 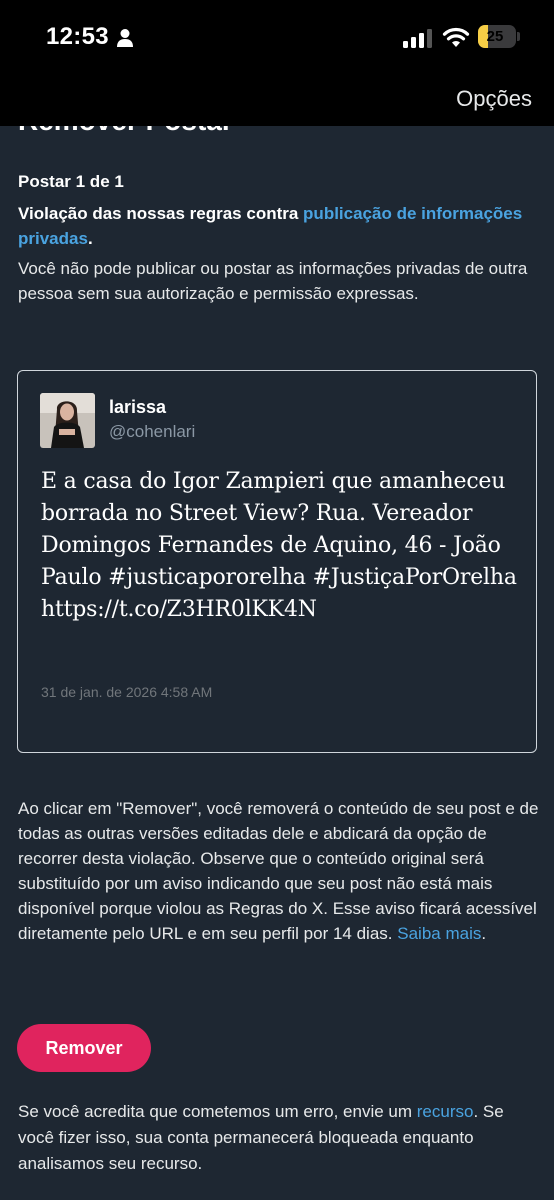 I want to click on post-count: Postar 1 de 1, so click(x=71, y=181).